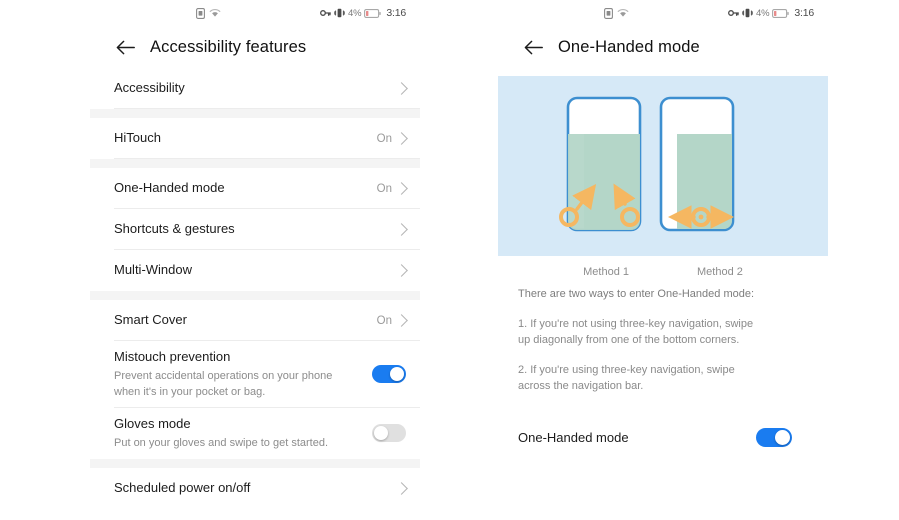 This screenshot has width=899, height=520. What do you see at coordinates (255, 88) in the screenshot?
I see `list-item-accessibility: Accessibility` at bounding box center [255, 88].